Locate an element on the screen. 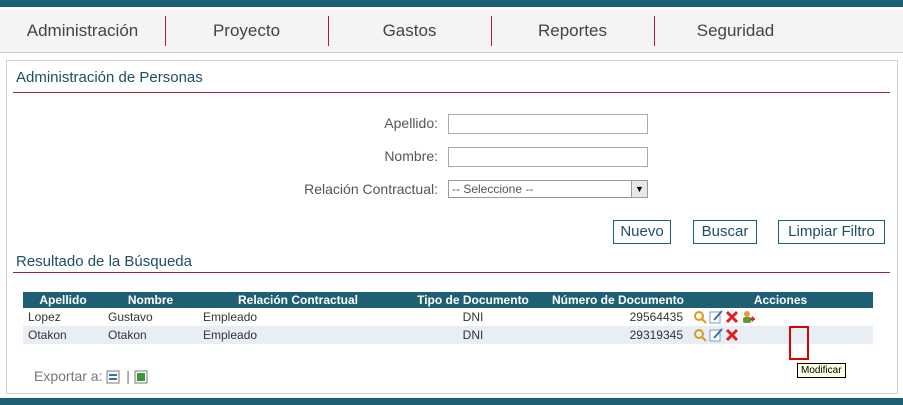 This screenshot has width=903, height=405. export-bar: Exportar a: | is located at coordinates (92, 376).